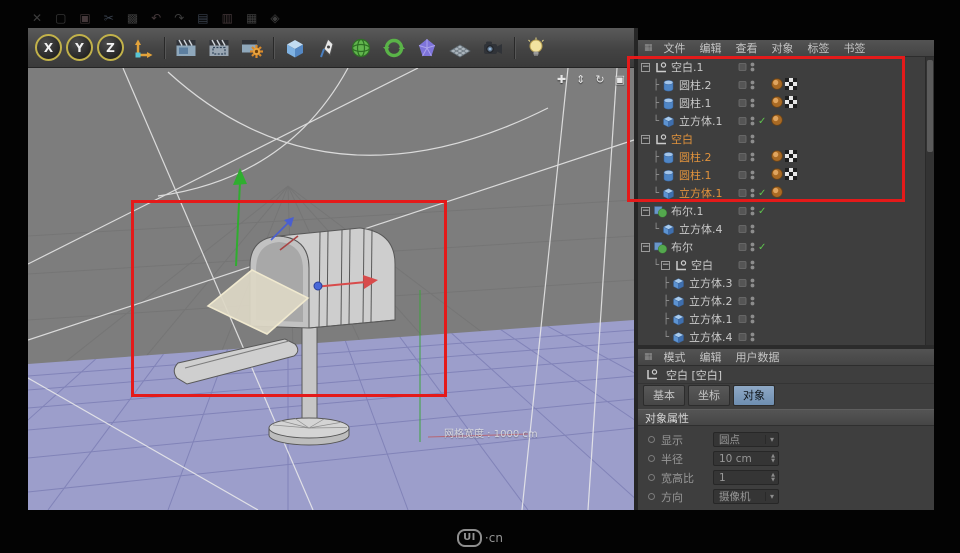 The image size is (960, 553). What do you see at coordinates (274, 18) in the screenshot?
I see `gem-icon: ◈` at bounding box center [274, 18].